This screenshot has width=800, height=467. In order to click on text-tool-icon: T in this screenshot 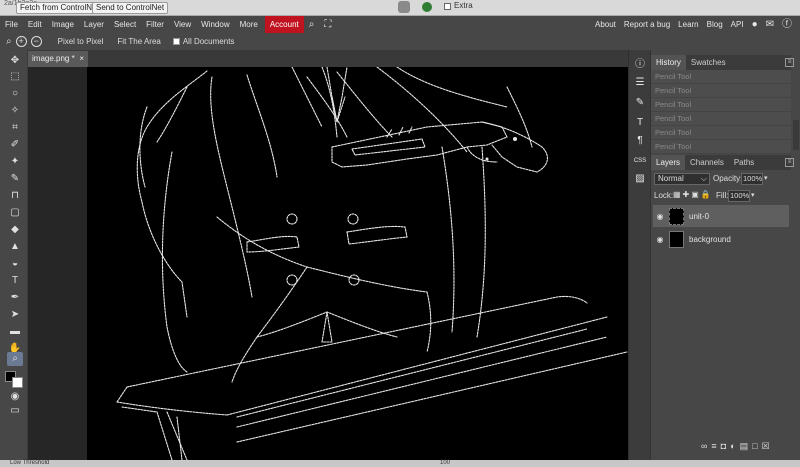, I will do `click(15, 281)`.